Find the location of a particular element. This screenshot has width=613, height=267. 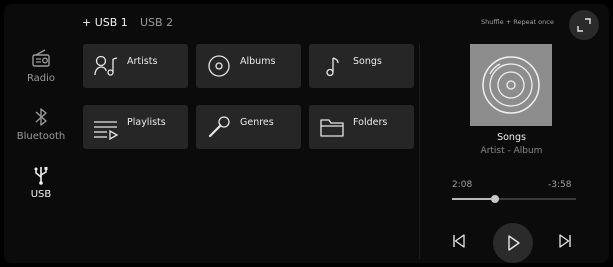

sidebar-item-usb: USB is located at coordinates (41, 182).